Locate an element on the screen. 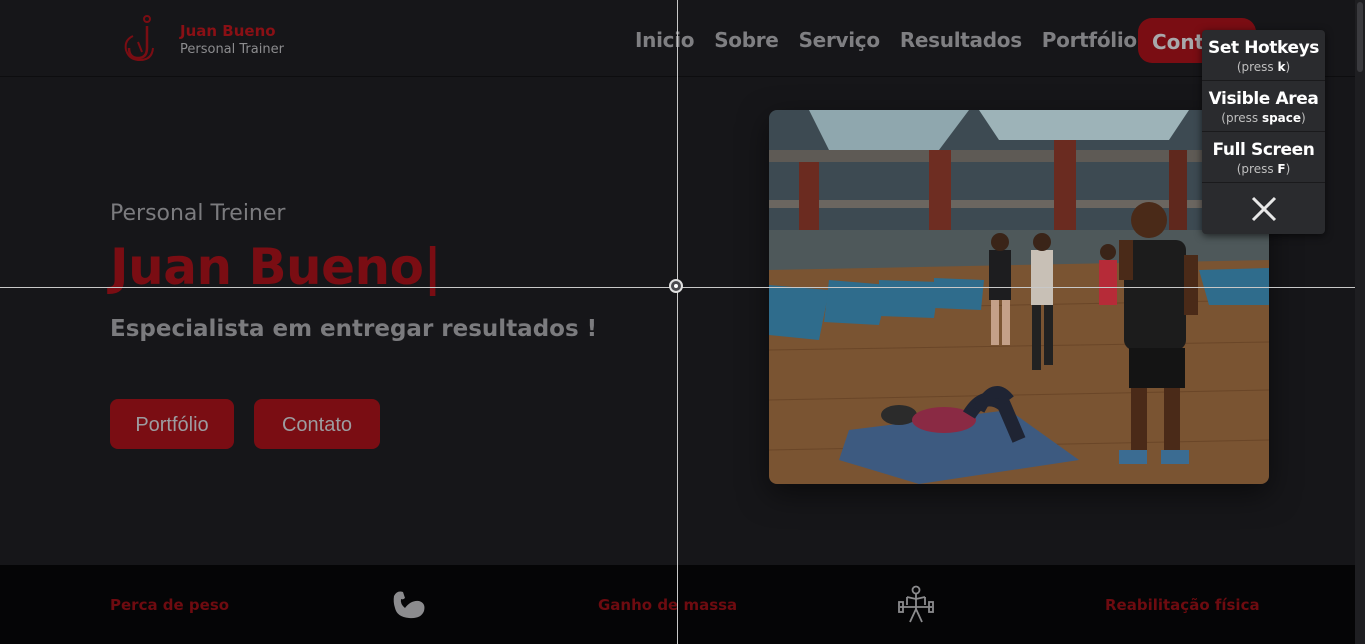 The height and width of the screenshot is (644, 1365). full-screen-hint: (press F) is located at coordinates (1263, 169).